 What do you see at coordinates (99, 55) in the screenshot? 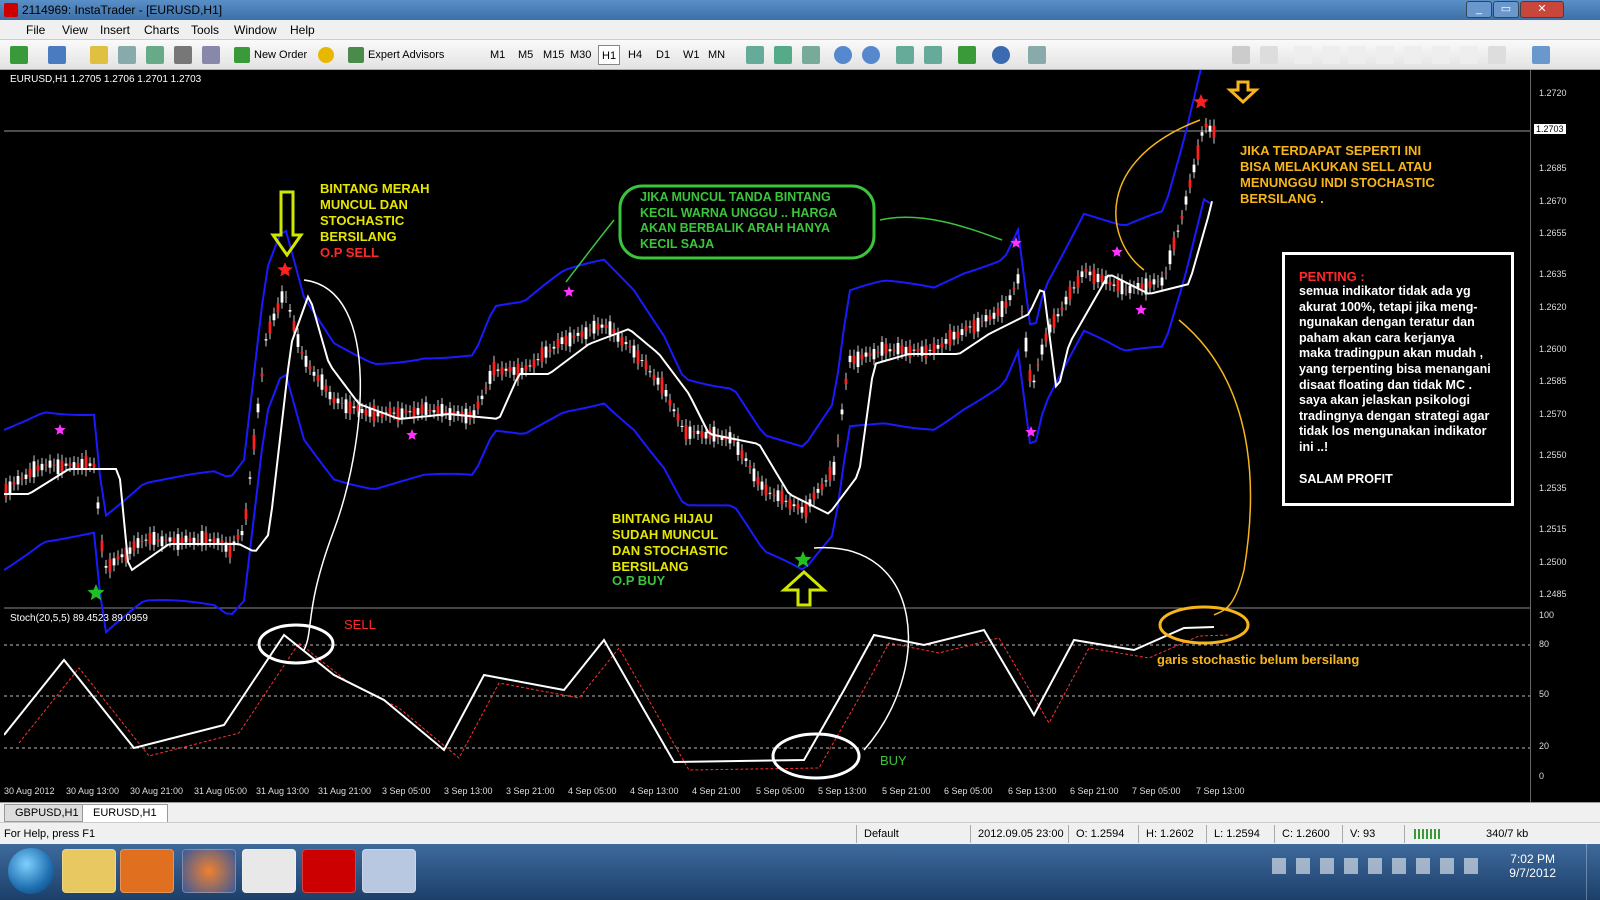
I see `market-watch-icon` at bounding box center [99, 55].